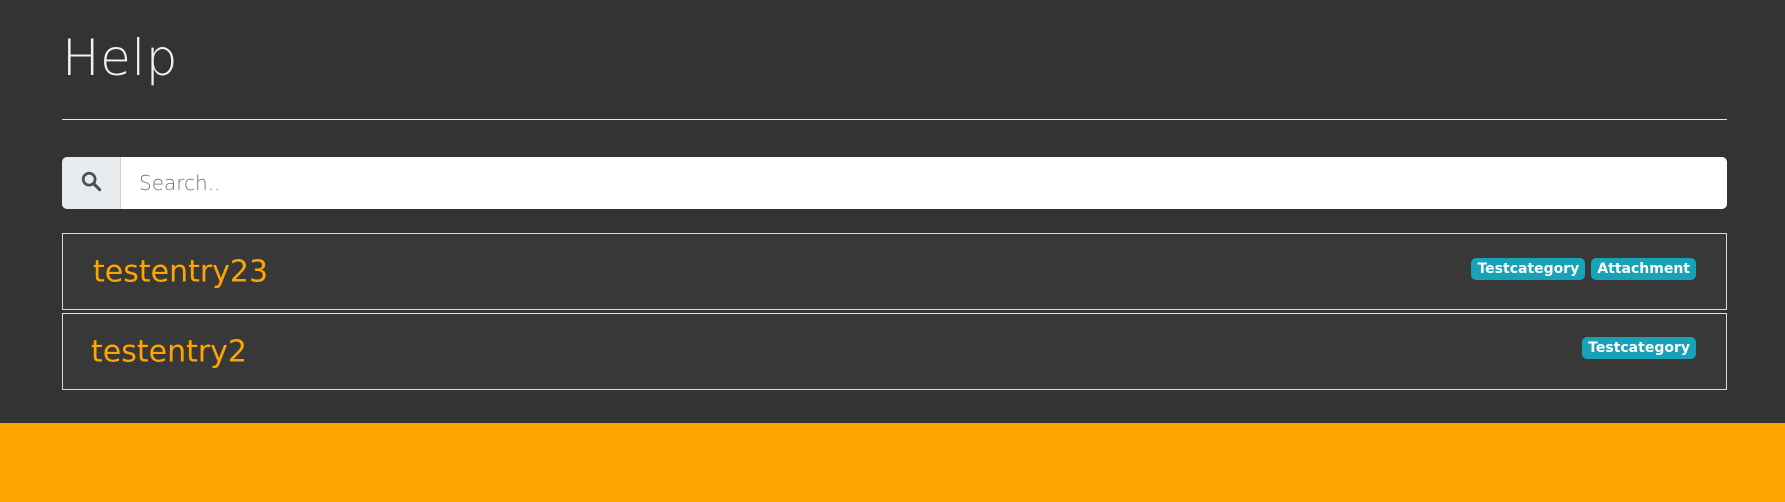 This screenshot has width=1785, height=502. I want to click on entry-title-link: testentry2, so click(169, 351).